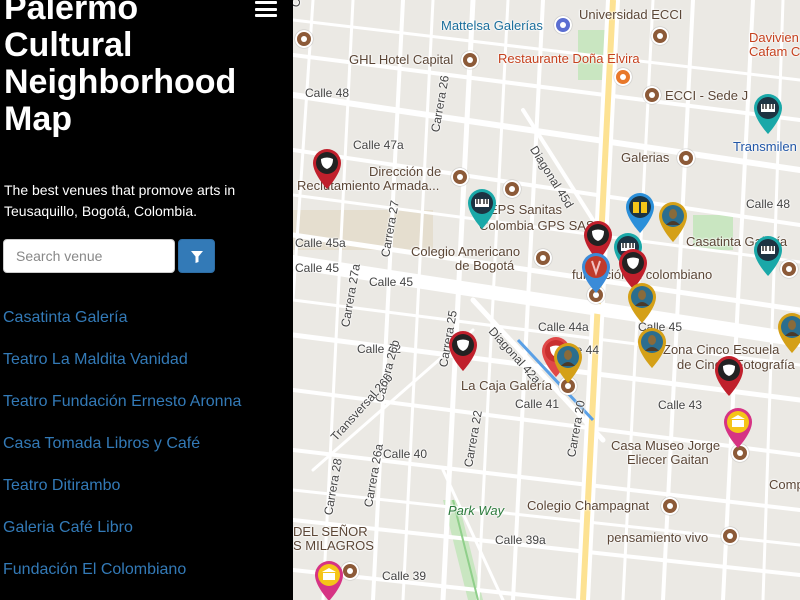  I want to click on place-label: Dirección de, so click(405, 171).